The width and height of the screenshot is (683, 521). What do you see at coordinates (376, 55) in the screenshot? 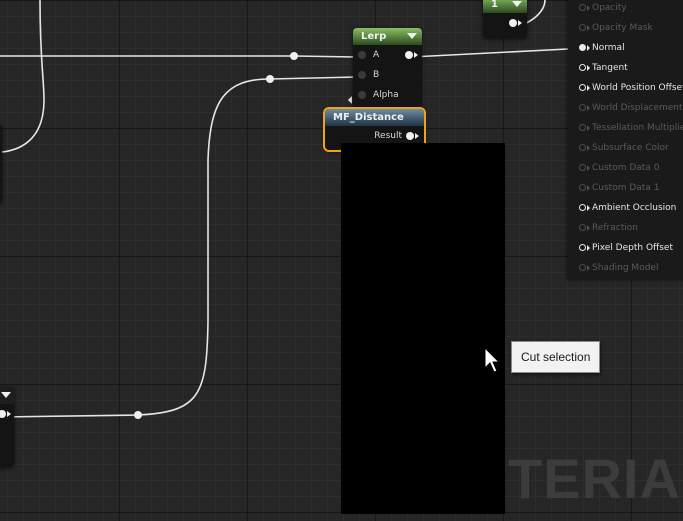
I see `lerp-pin-a-label: A` at bounding box center [376, 55].